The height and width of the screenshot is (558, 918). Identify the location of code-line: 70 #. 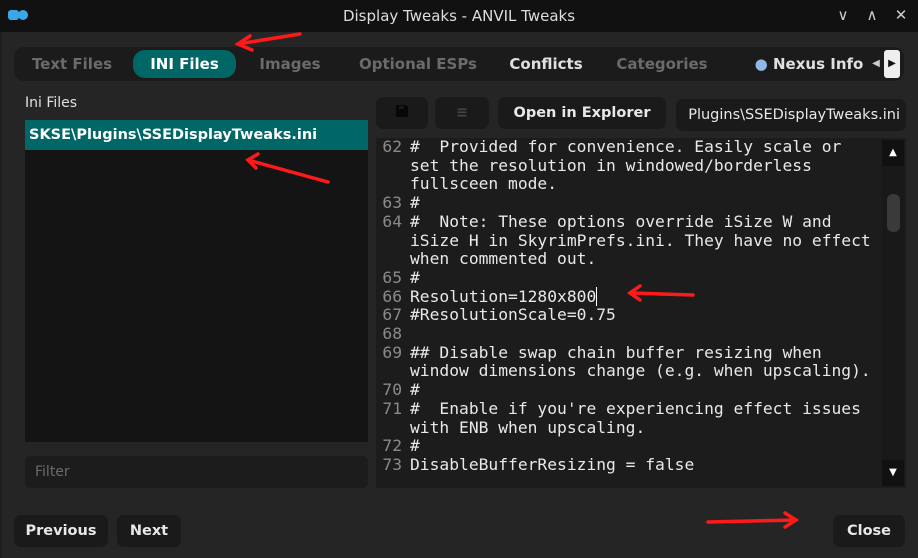
(624, 390).